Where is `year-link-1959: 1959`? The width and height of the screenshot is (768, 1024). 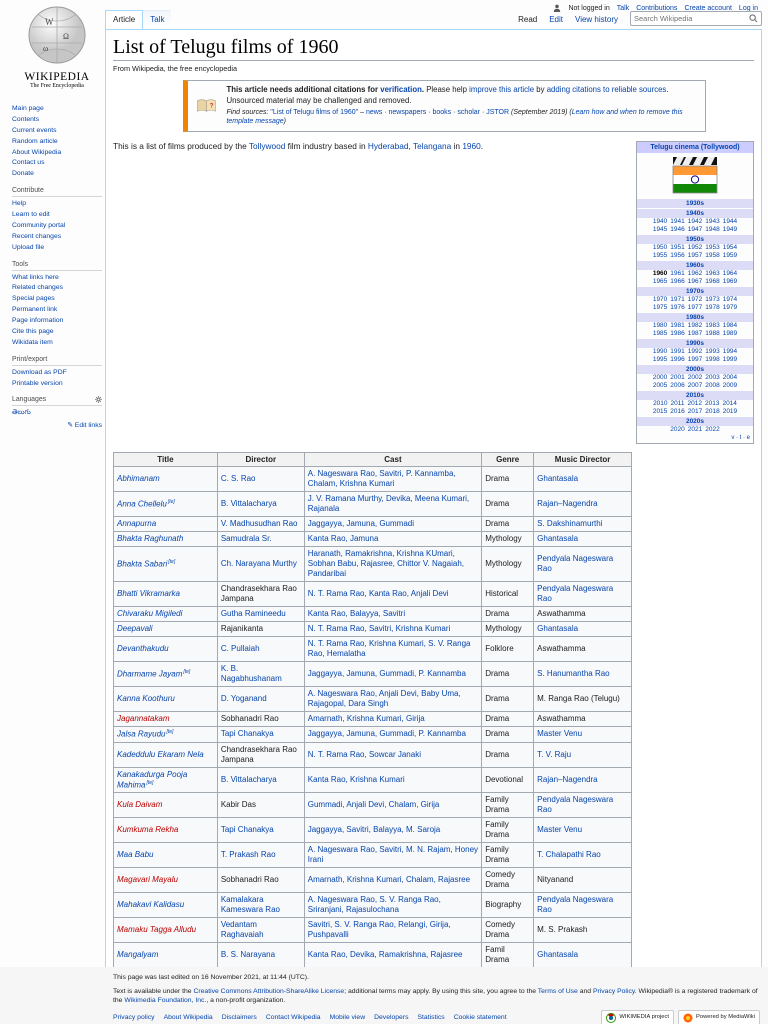
year-link-1959: 1959 is located at coordinates (730, 255).